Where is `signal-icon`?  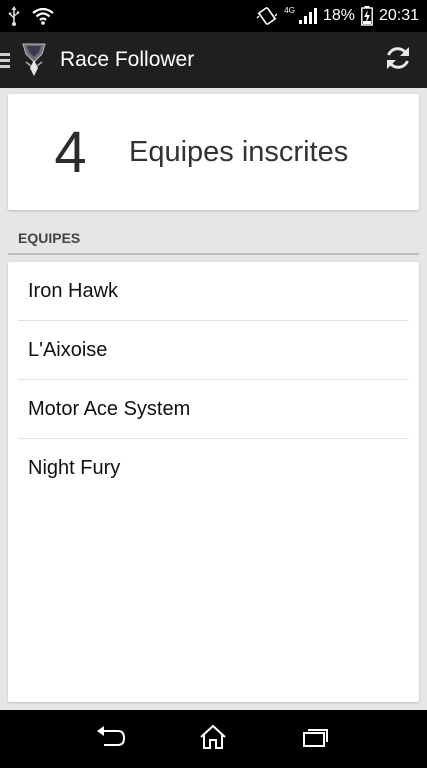
signal-icon is located at coordinates (307, 16).